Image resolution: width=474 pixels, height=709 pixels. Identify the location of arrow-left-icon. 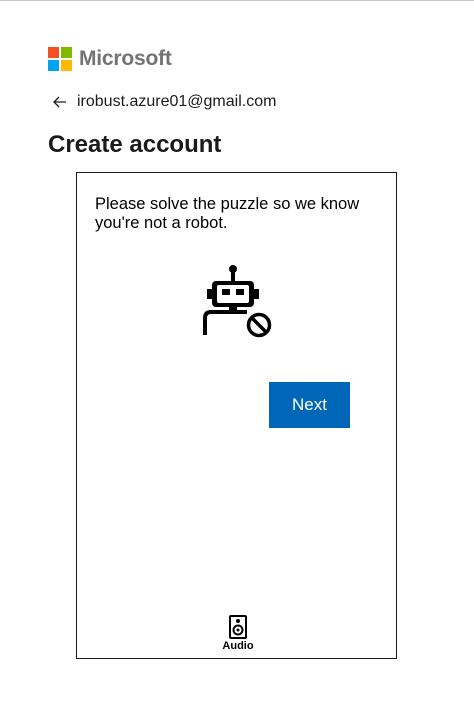
(60, 102).